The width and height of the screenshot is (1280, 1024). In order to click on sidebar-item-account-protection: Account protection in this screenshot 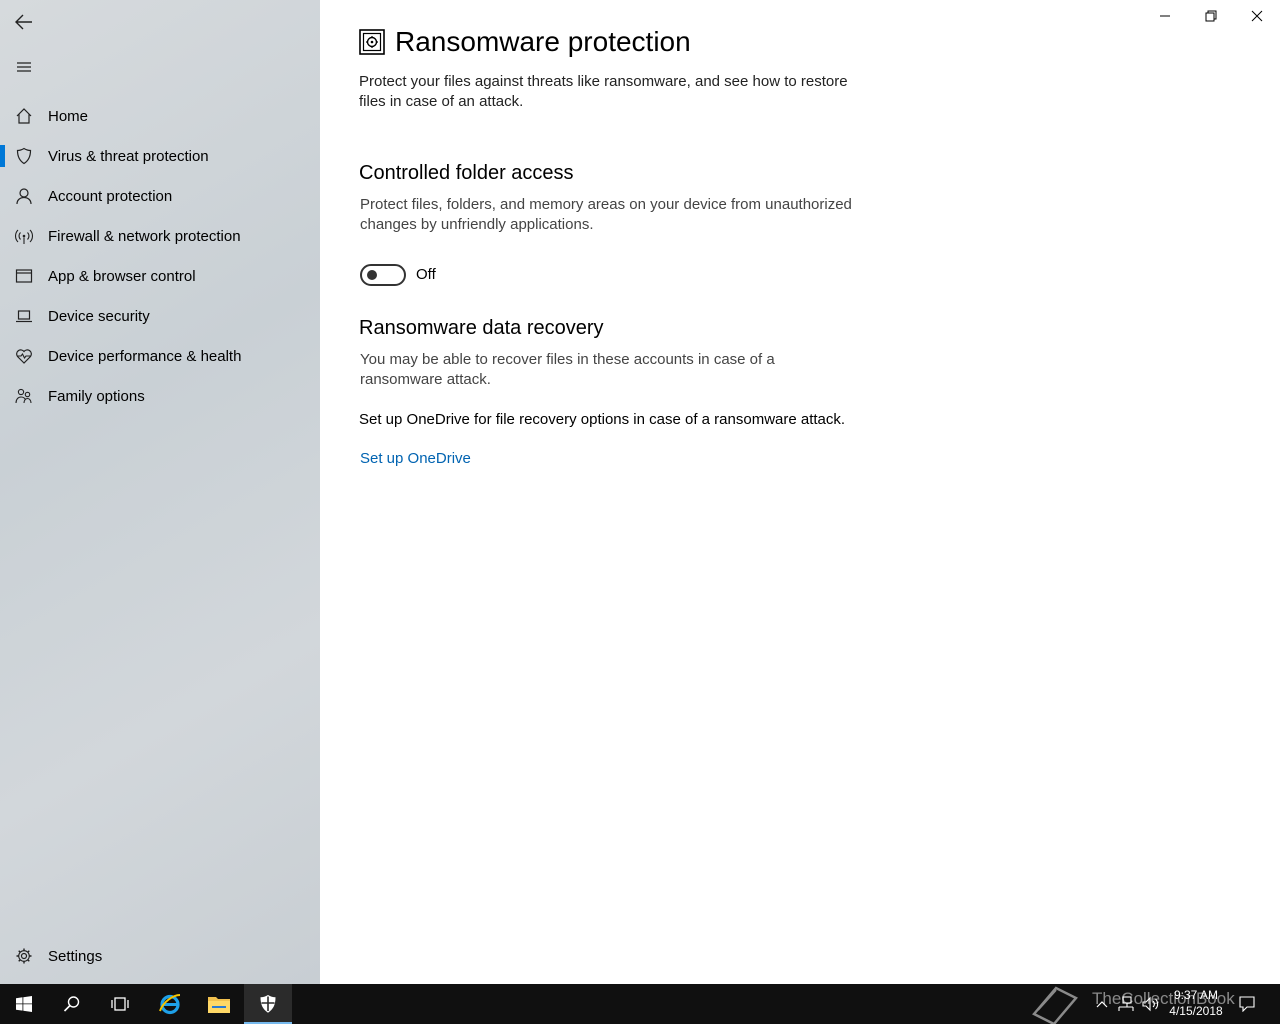, I will do `click(160, 196)`.